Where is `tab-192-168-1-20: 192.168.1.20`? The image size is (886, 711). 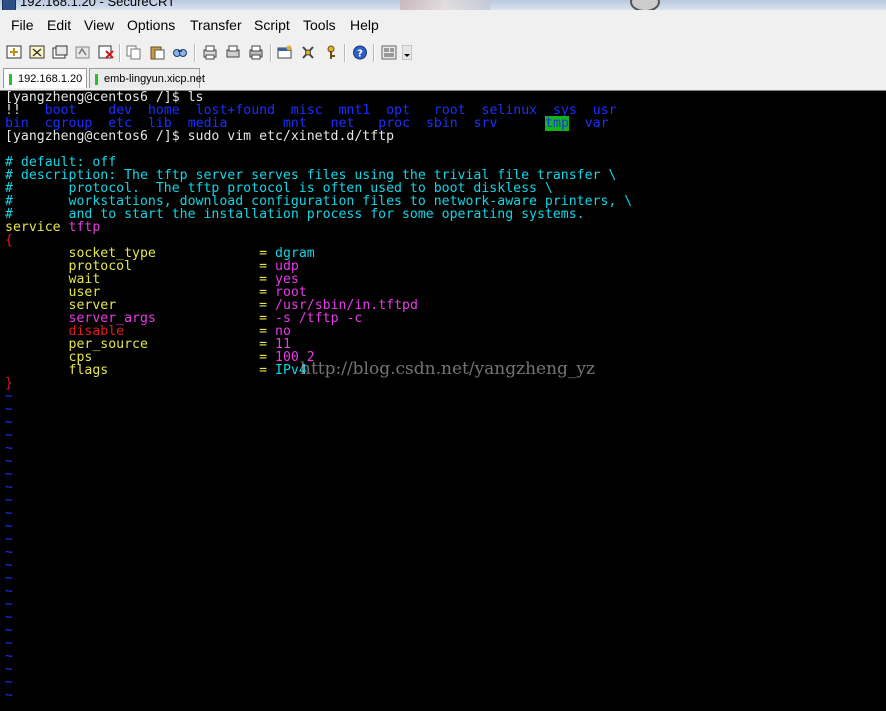 tab-192-168-1-20: 192.168.1.20 is located at coordinates (45, 78).